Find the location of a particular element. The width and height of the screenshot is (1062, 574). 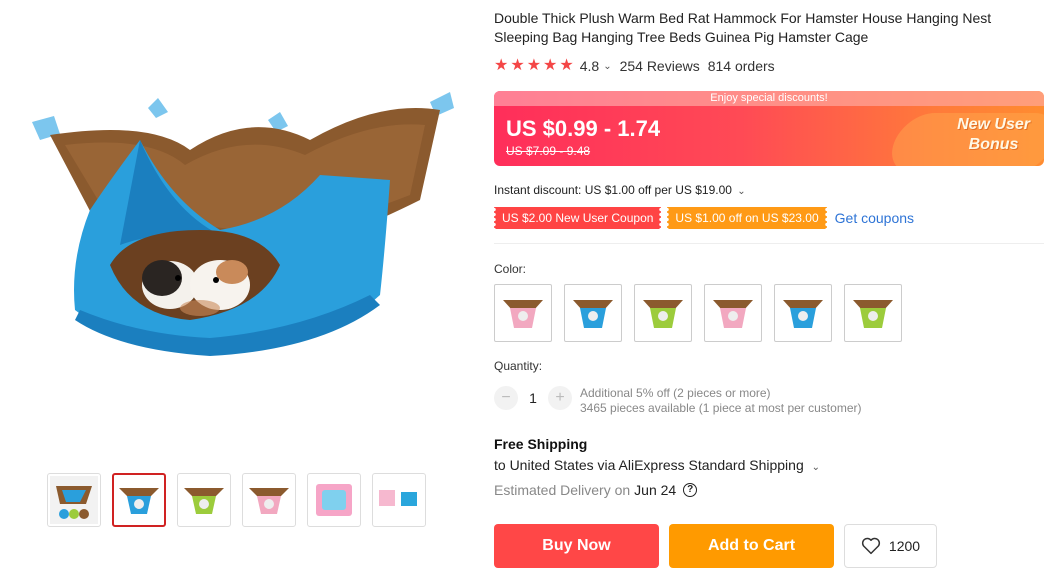

bonus-line-2: Bonus is located at coordinates (993, 144).